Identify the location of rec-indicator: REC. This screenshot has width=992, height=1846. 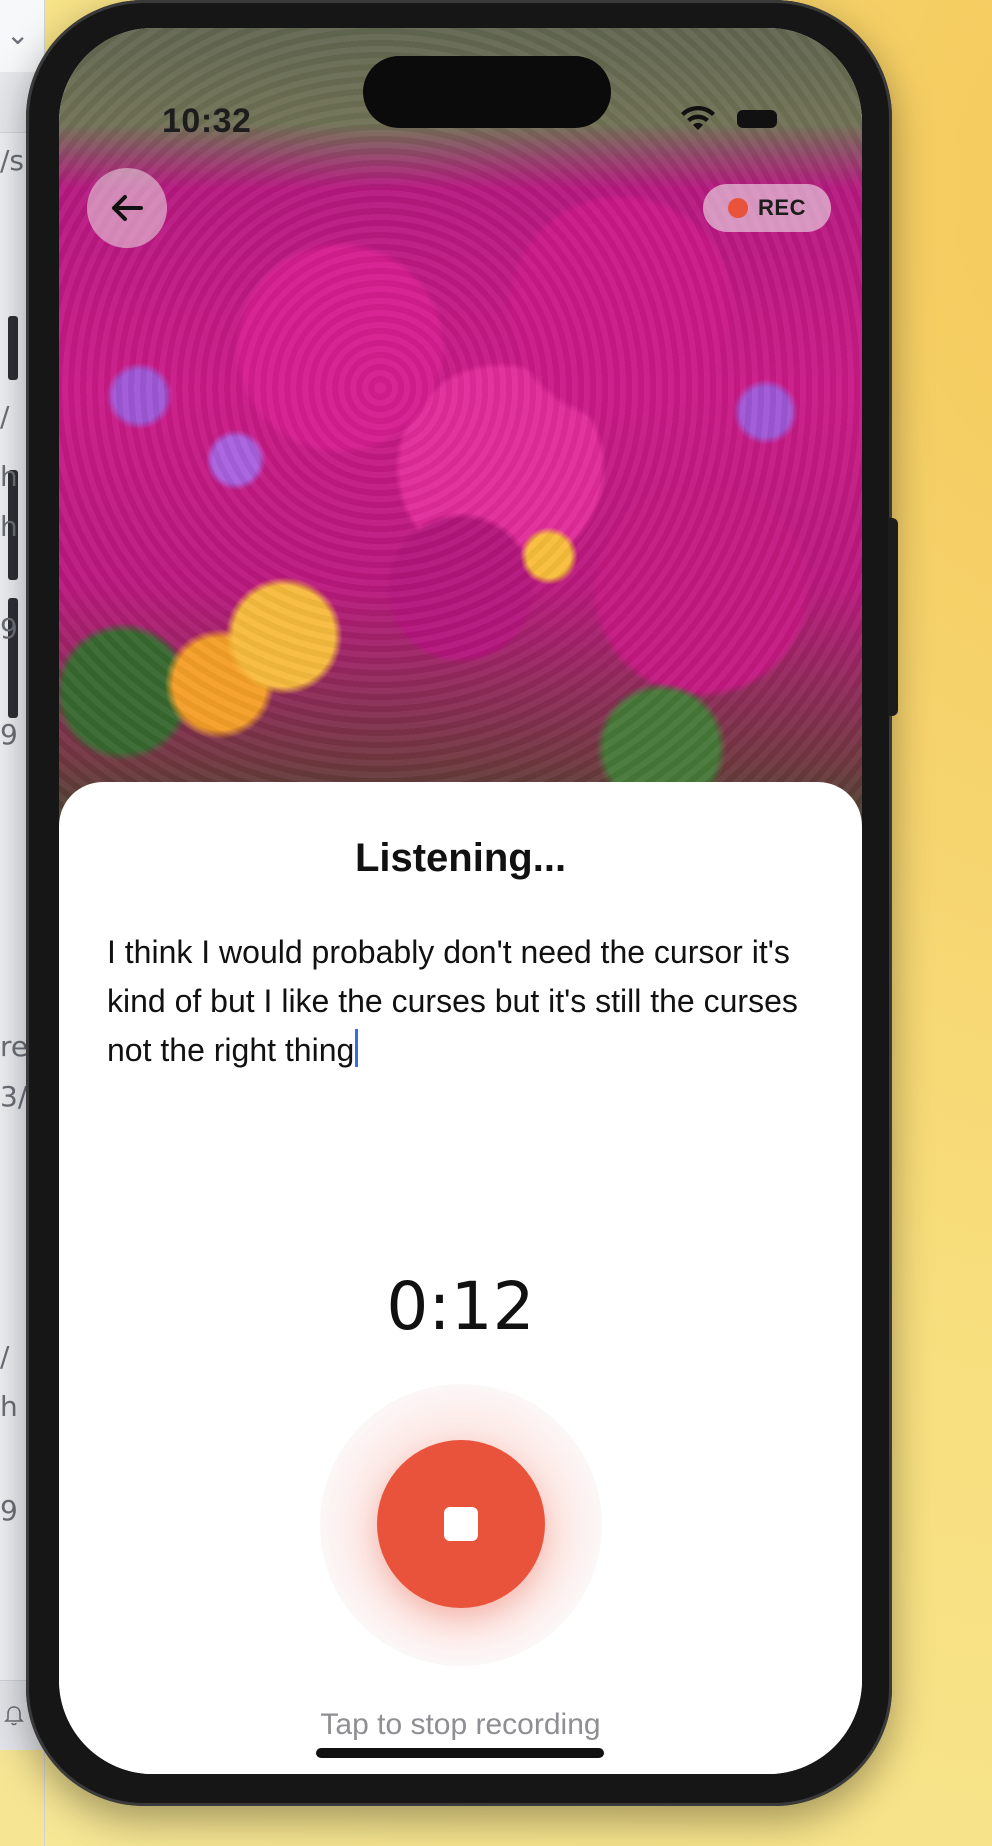
(767, 208).